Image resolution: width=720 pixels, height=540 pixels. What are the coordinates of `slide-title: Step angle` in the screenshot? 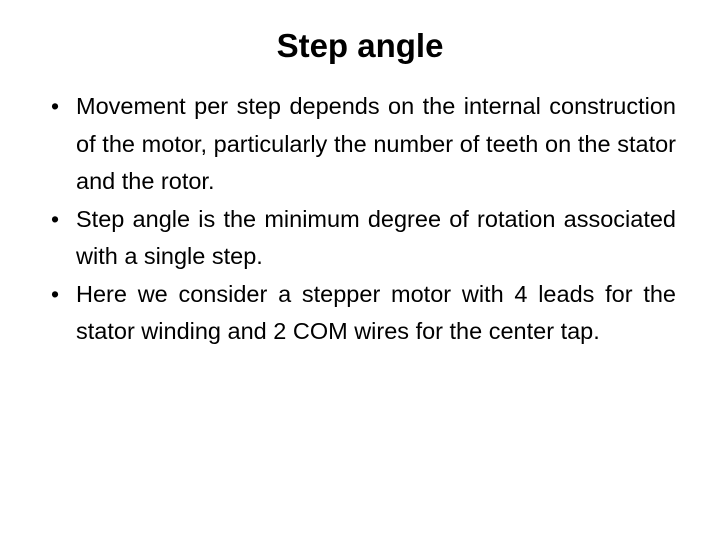 It's located at (360, 45).